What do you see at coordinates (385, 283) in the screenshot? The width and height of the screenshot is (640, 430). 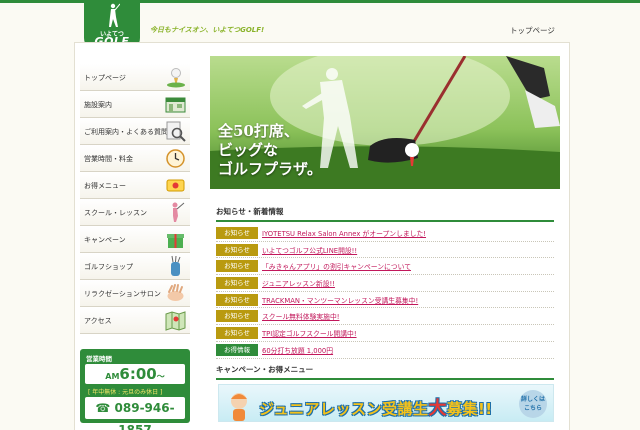 I see `news-row: お知らせ ジュニアレッスン新設!!` at bounding box center [385, 283].